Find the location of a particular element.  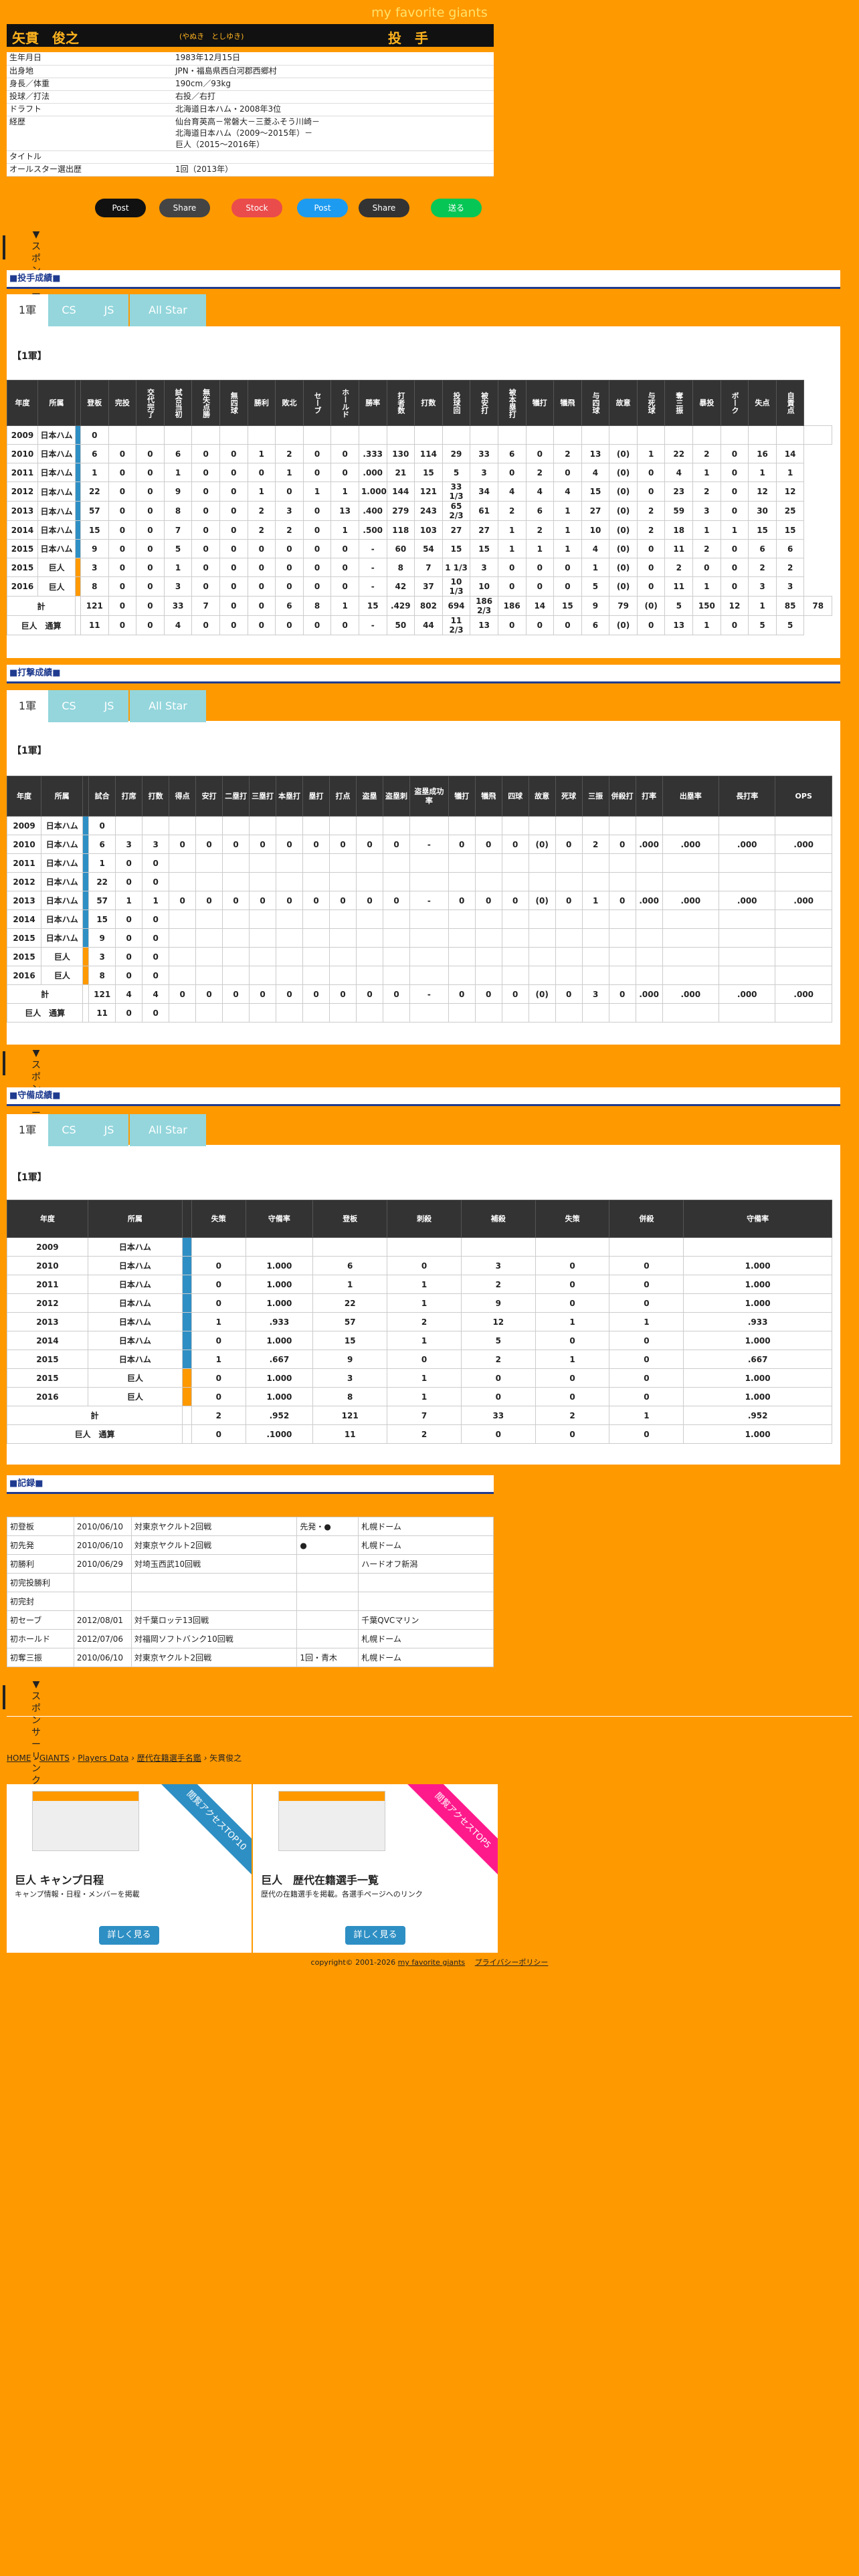

column-header: 勝利 is located at coordinates (261, 403).